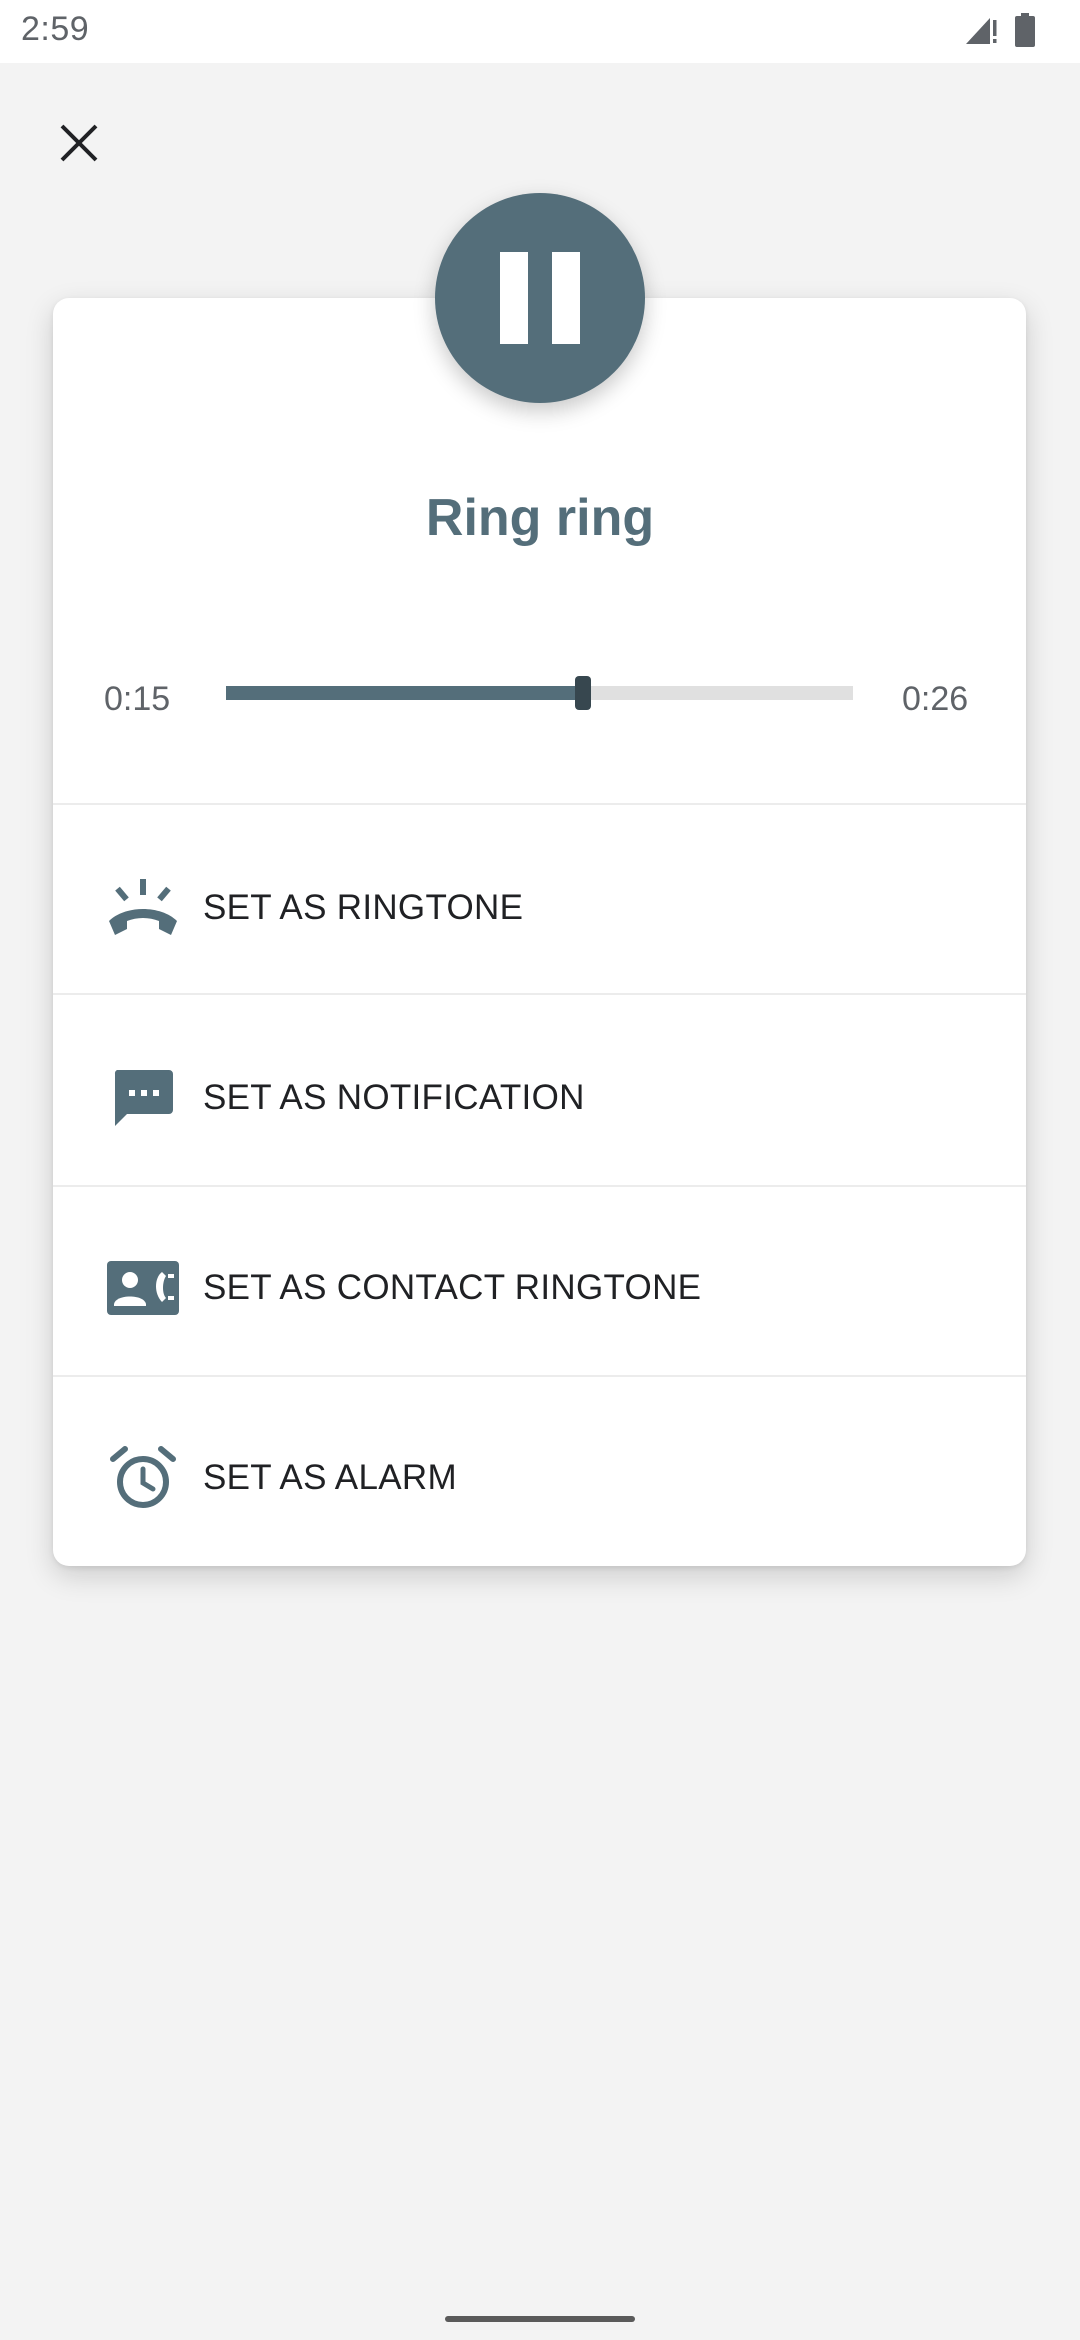 The width and height of the screenshot is (1080, 2340). What do you see at coordinates (143, 1098) in the screenshot?
I see `message-icon` at bounding box center [143, 1098].